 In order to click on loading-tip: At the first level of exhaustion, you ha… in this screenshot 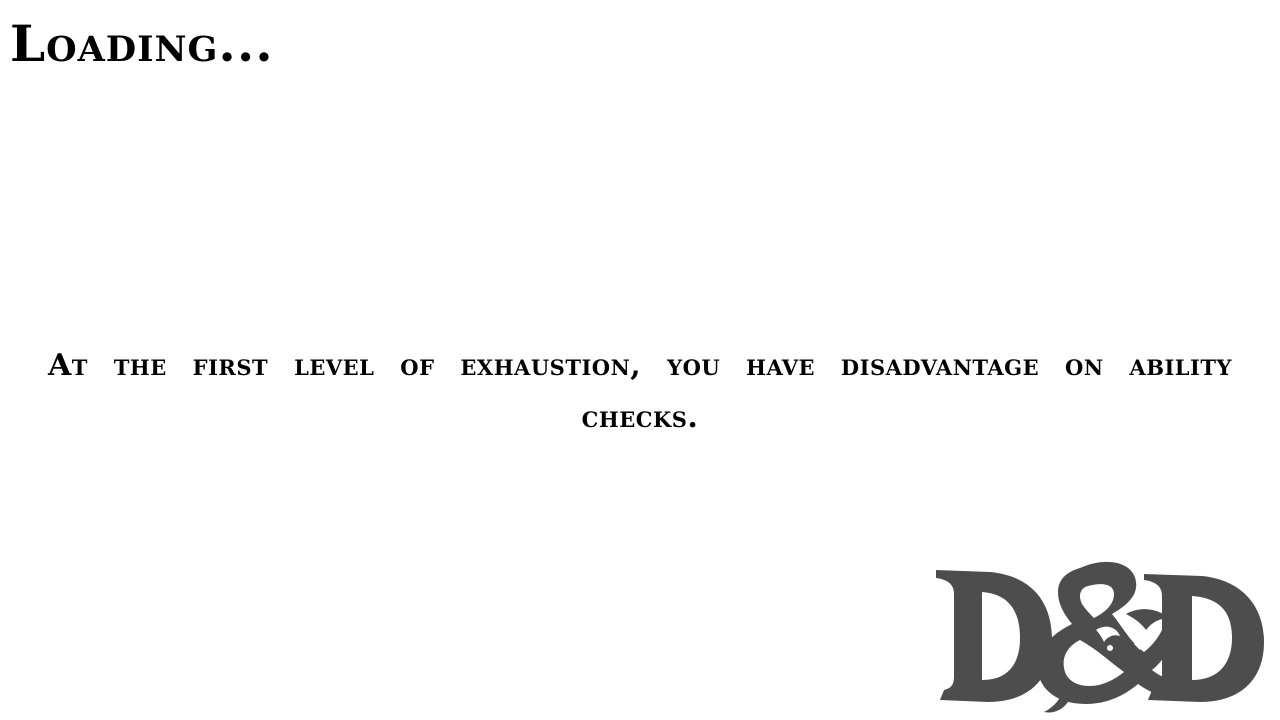, I will do `click(640, 391)`.